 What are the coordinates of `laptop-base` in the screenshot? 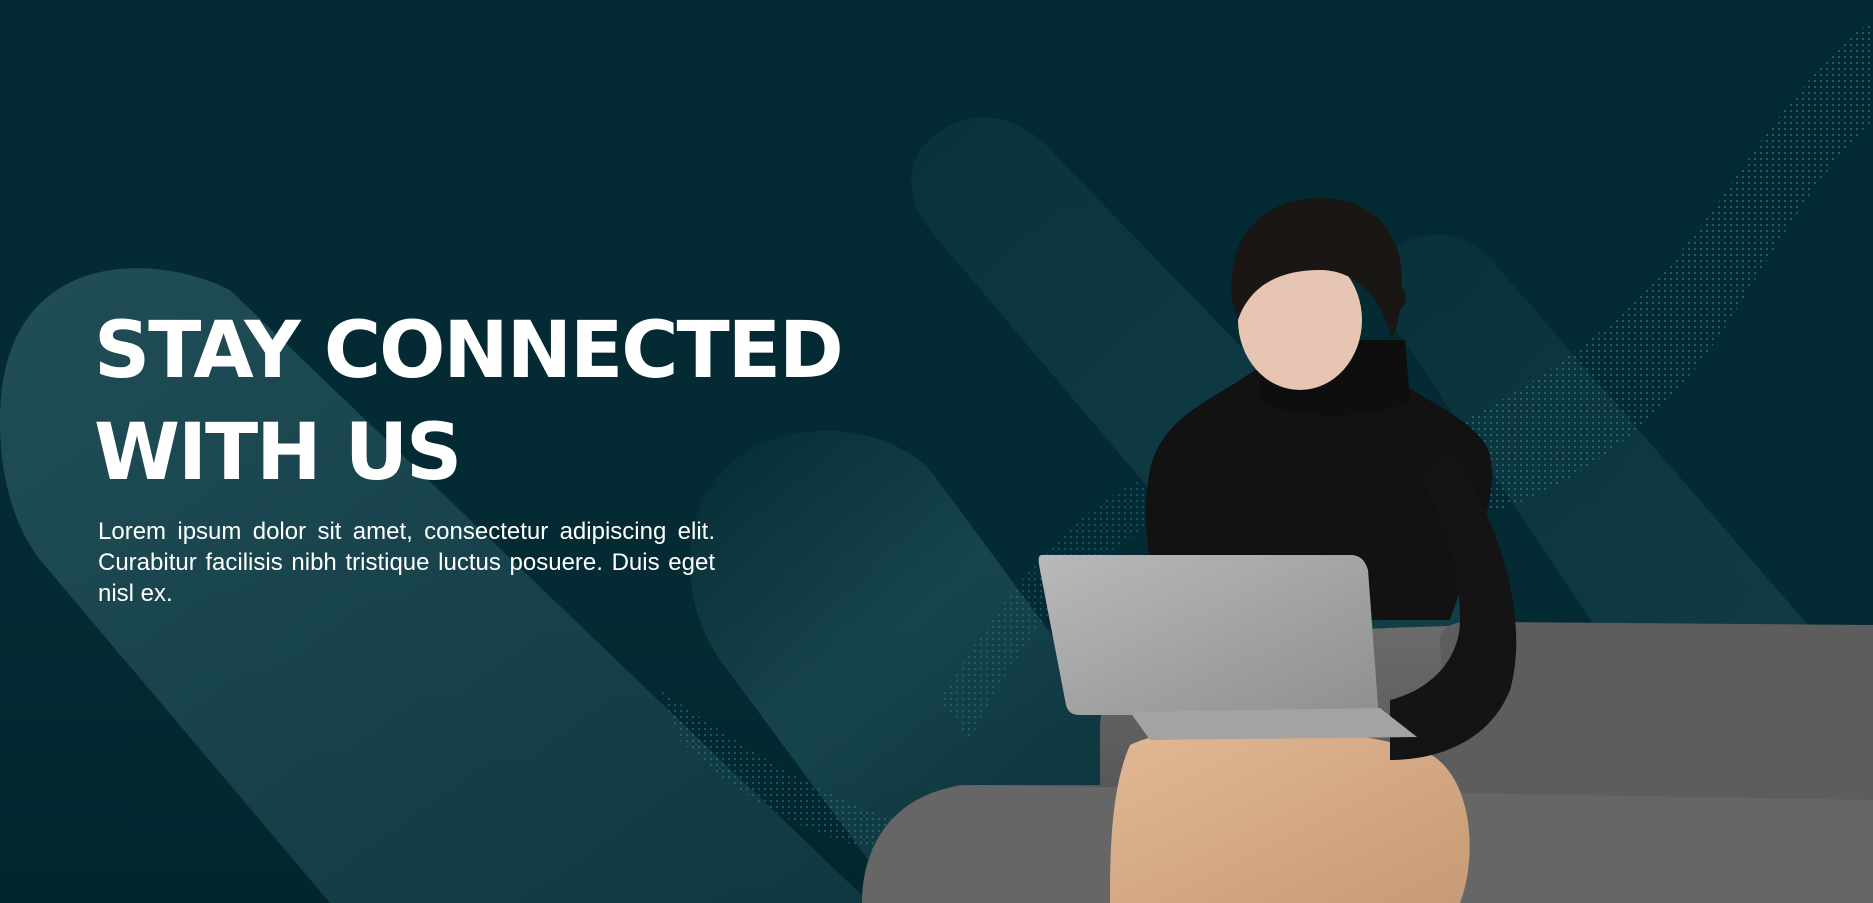 It's located at (1273, 724).